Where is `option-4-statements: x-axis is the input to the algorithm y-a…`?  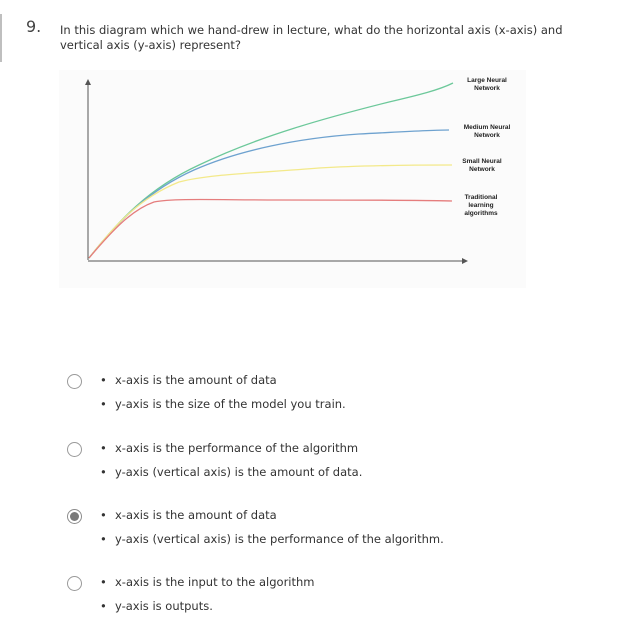 option-4-statements: x-axis is the input to the algorithm y-a… is located at coordinates (207, 598).